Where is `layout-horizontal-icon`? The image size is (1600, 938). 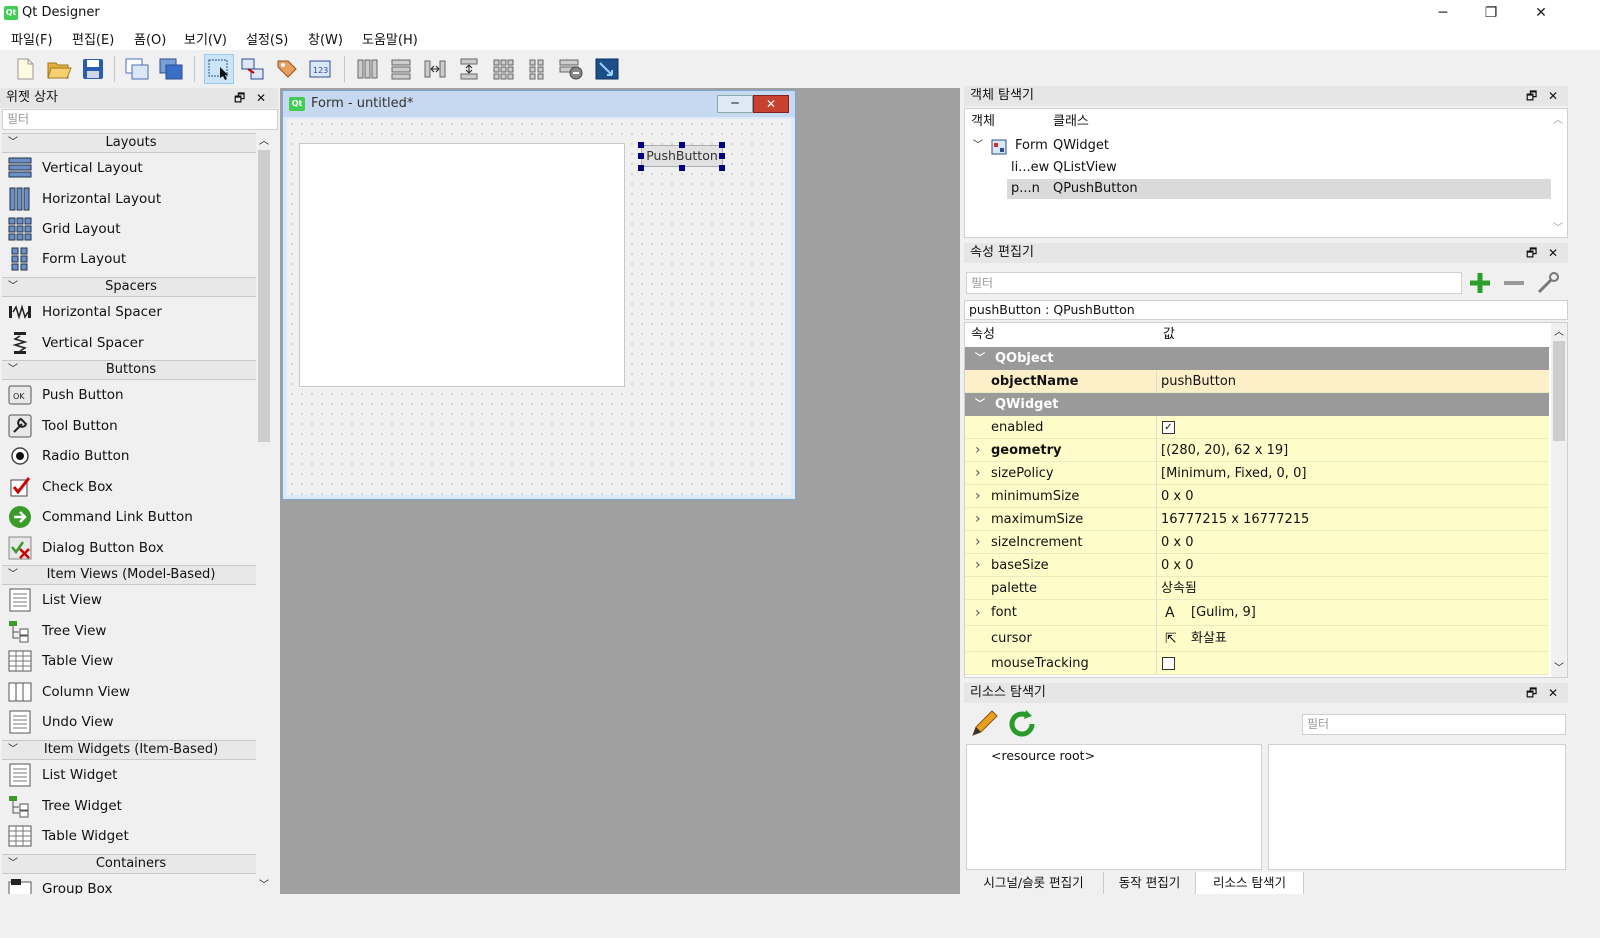 layout-horizontal-icon is located at coordinates (367, 69).